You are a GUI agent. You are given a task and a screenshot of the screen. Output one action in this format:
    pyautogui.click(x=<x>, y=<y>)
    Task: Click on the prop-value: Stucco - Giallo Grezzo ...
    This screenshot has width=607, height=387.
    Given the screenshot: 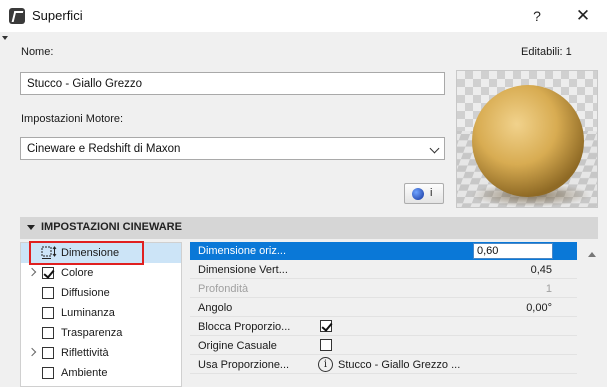 What is the action you would take?
    pyautogui.click(x=399, y=365)
    